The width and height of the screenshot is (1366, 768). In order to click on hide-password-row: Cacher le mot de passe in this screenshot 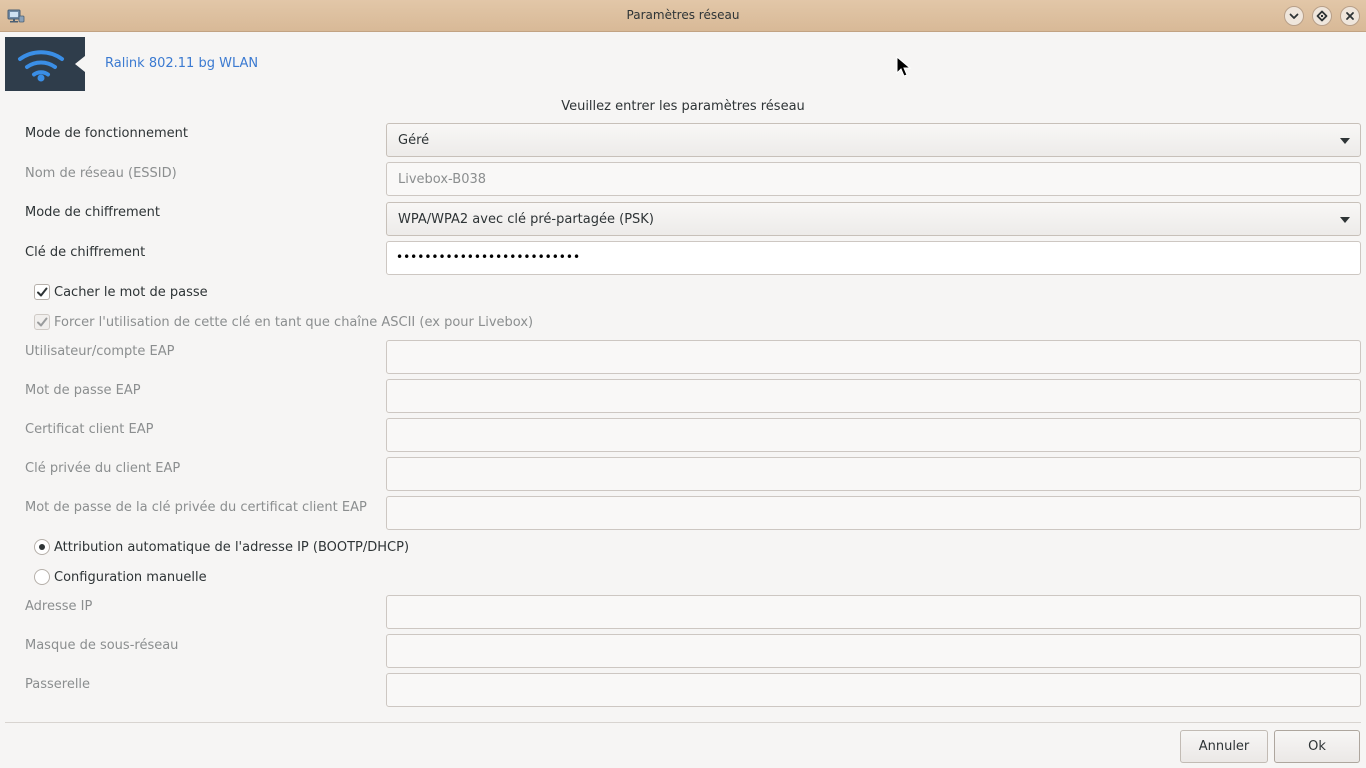, I will do `click(121, 292)`.